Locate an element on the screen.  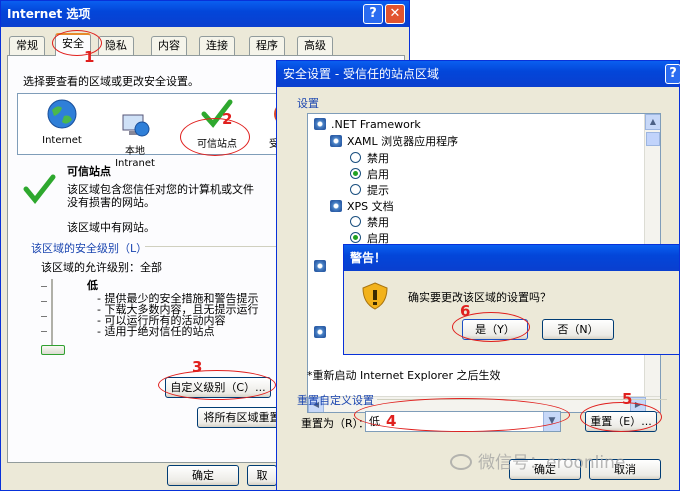
radio-xaml-disable: 禁用 is located at coordinates (369, 158).